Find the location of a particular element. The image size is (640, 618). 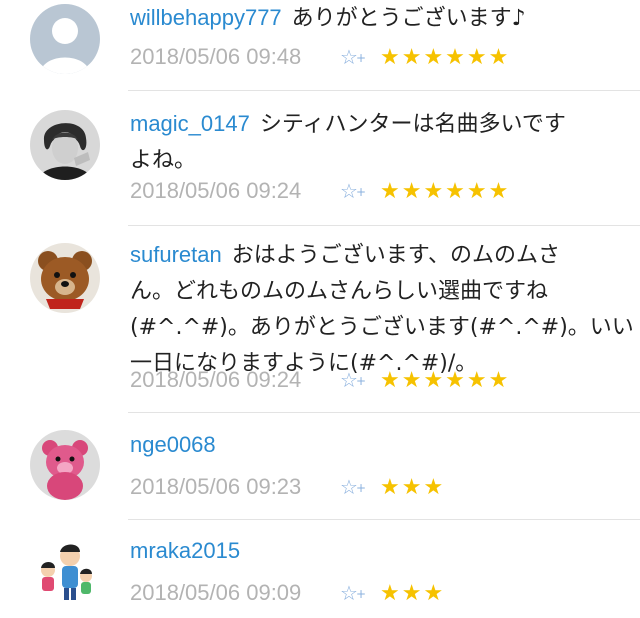

pink-bear-icon is located at coordinates (65, 465).